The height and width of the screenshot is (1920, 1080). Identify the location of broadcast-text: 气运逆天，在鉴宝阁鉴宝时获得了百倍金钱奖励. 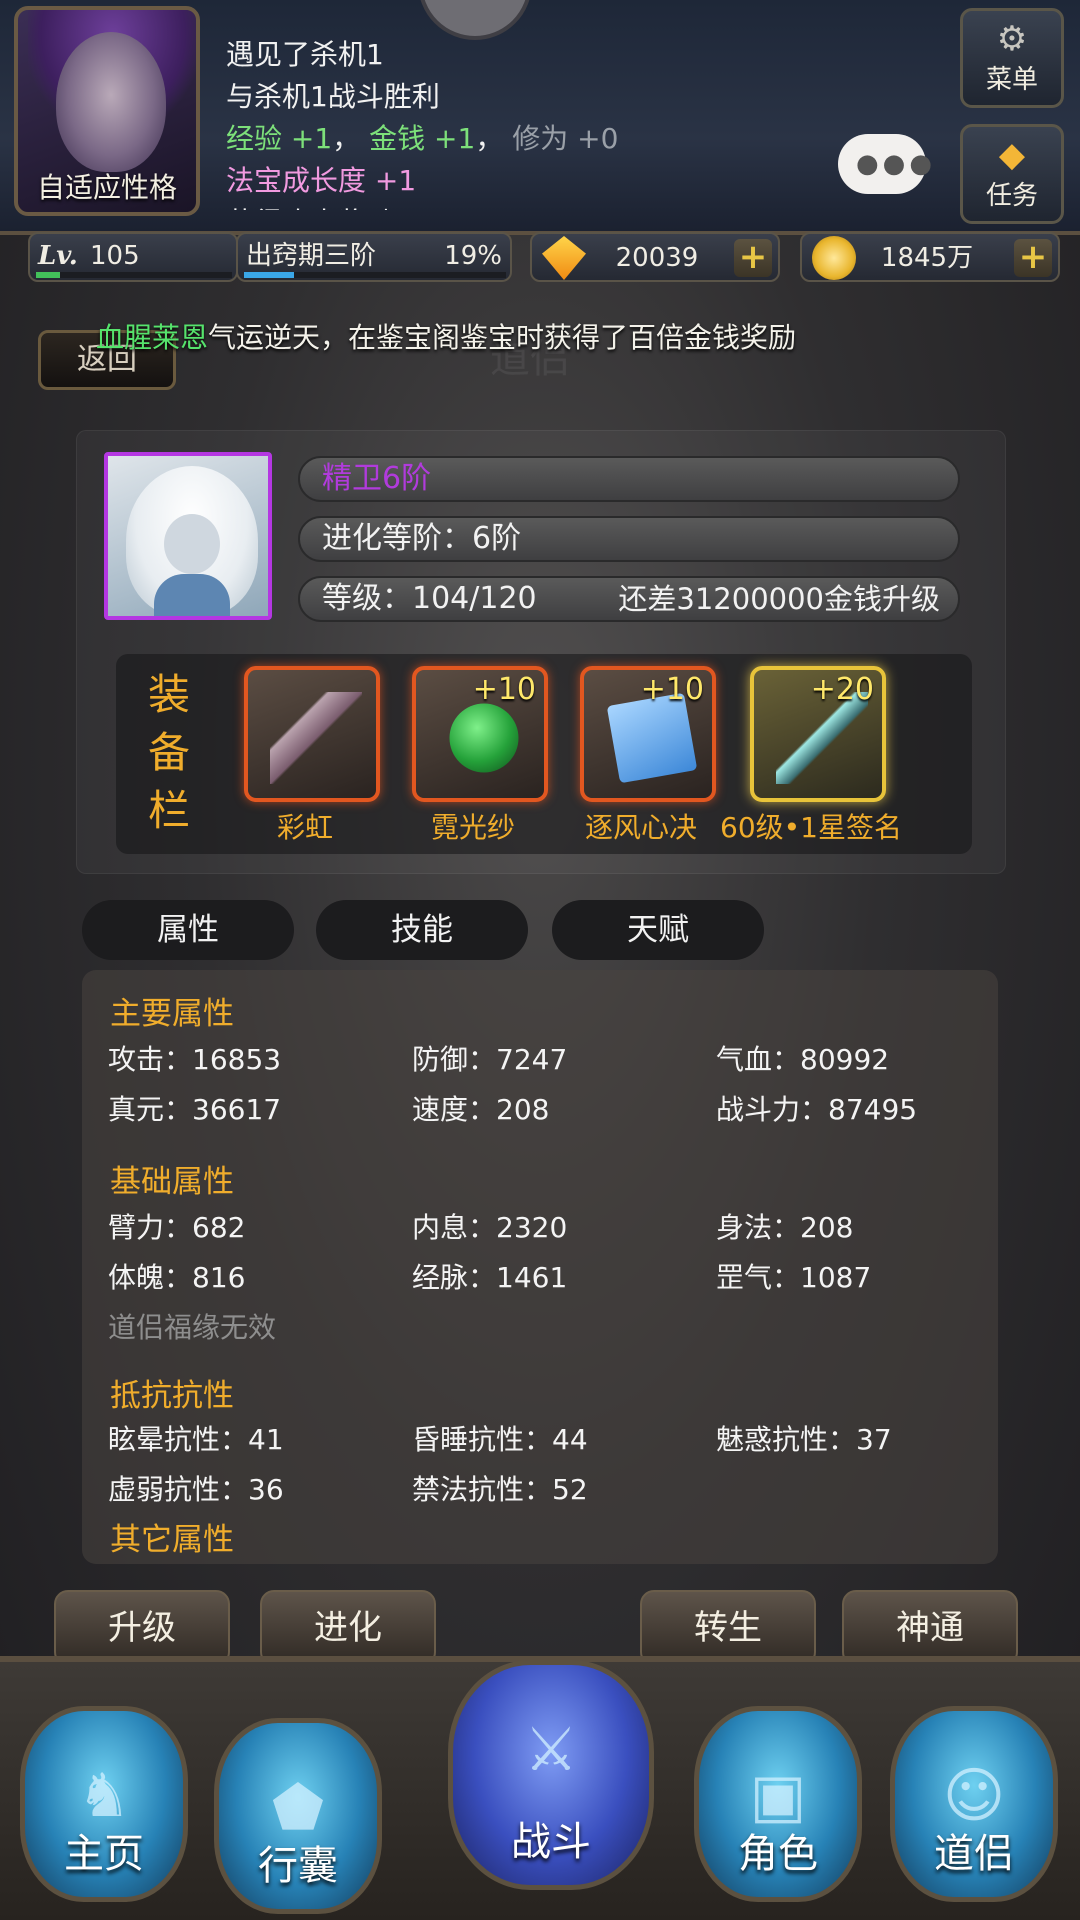
(502, 337).